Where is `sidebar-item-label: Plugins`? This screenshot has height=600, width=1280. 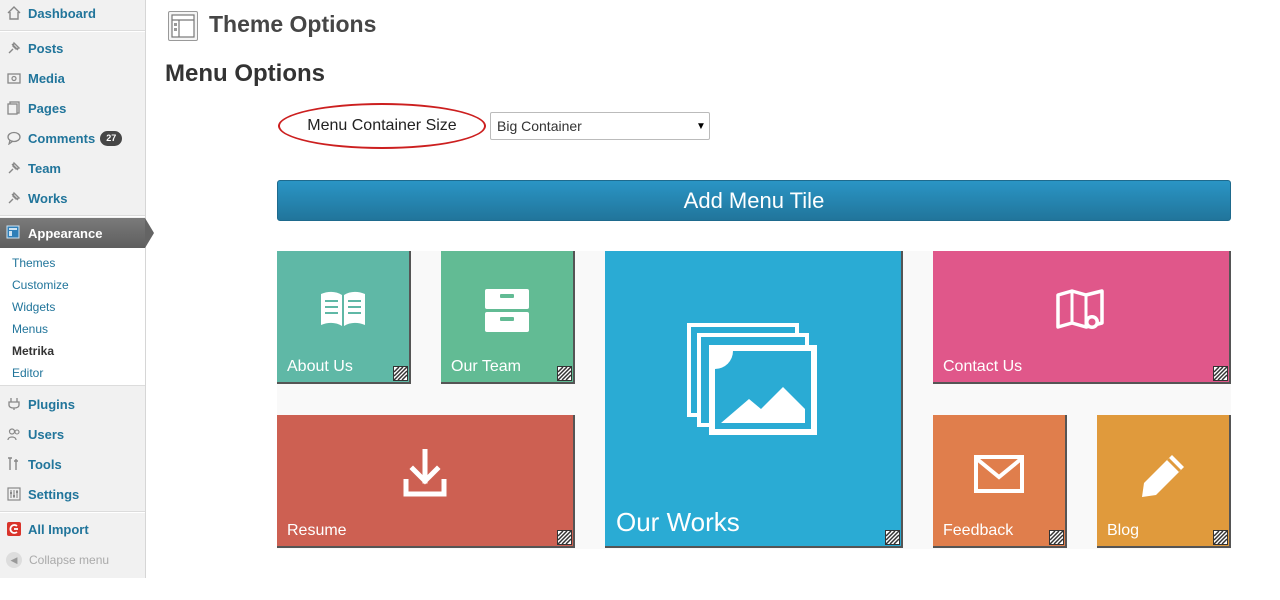
sidebar-item-label: Plugins is located at coordinates (51, 404).